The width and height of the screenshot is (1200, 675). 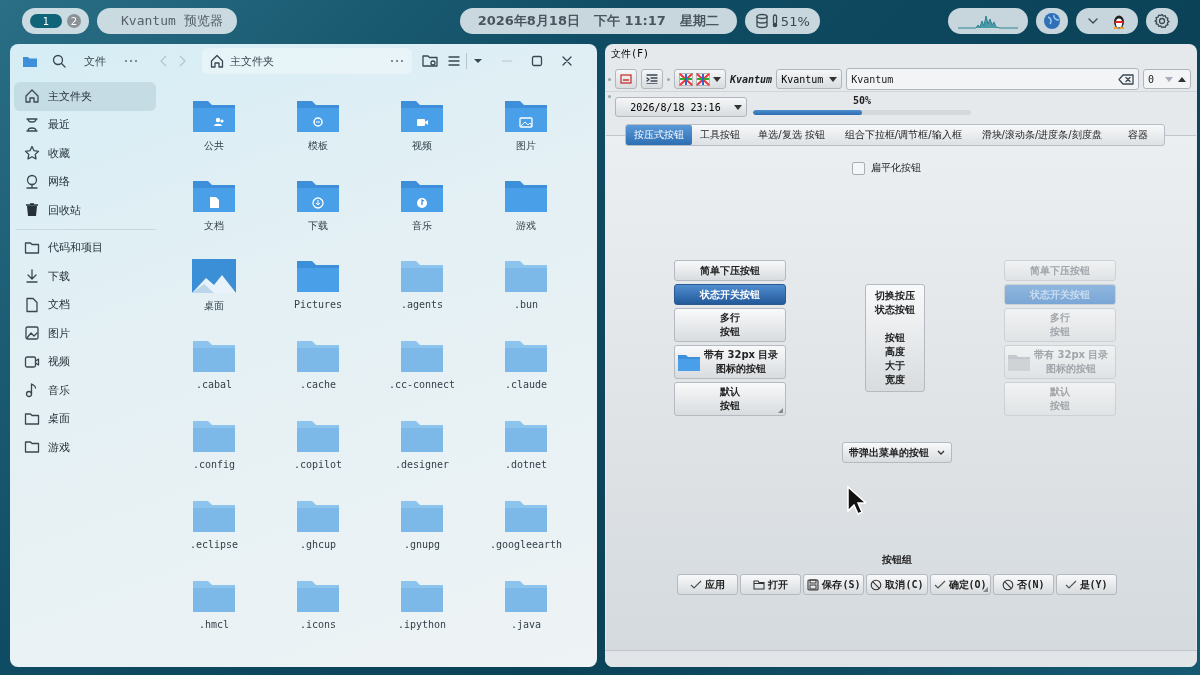 What do you see at coordinates (897, 584) in the screenshot?
I see `dialog-button: 取消(C)` at bounding box center [897, 584].